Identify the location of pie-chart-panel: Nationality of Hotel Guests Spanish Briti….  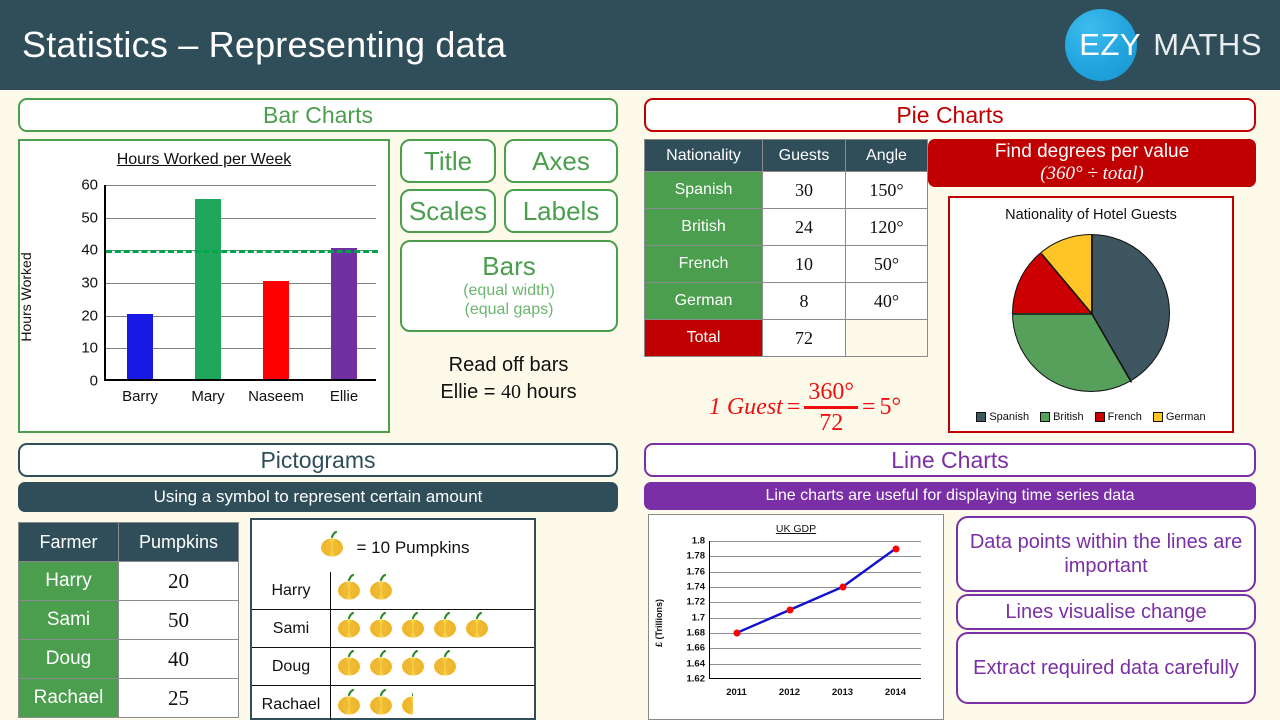
(1091, 314).